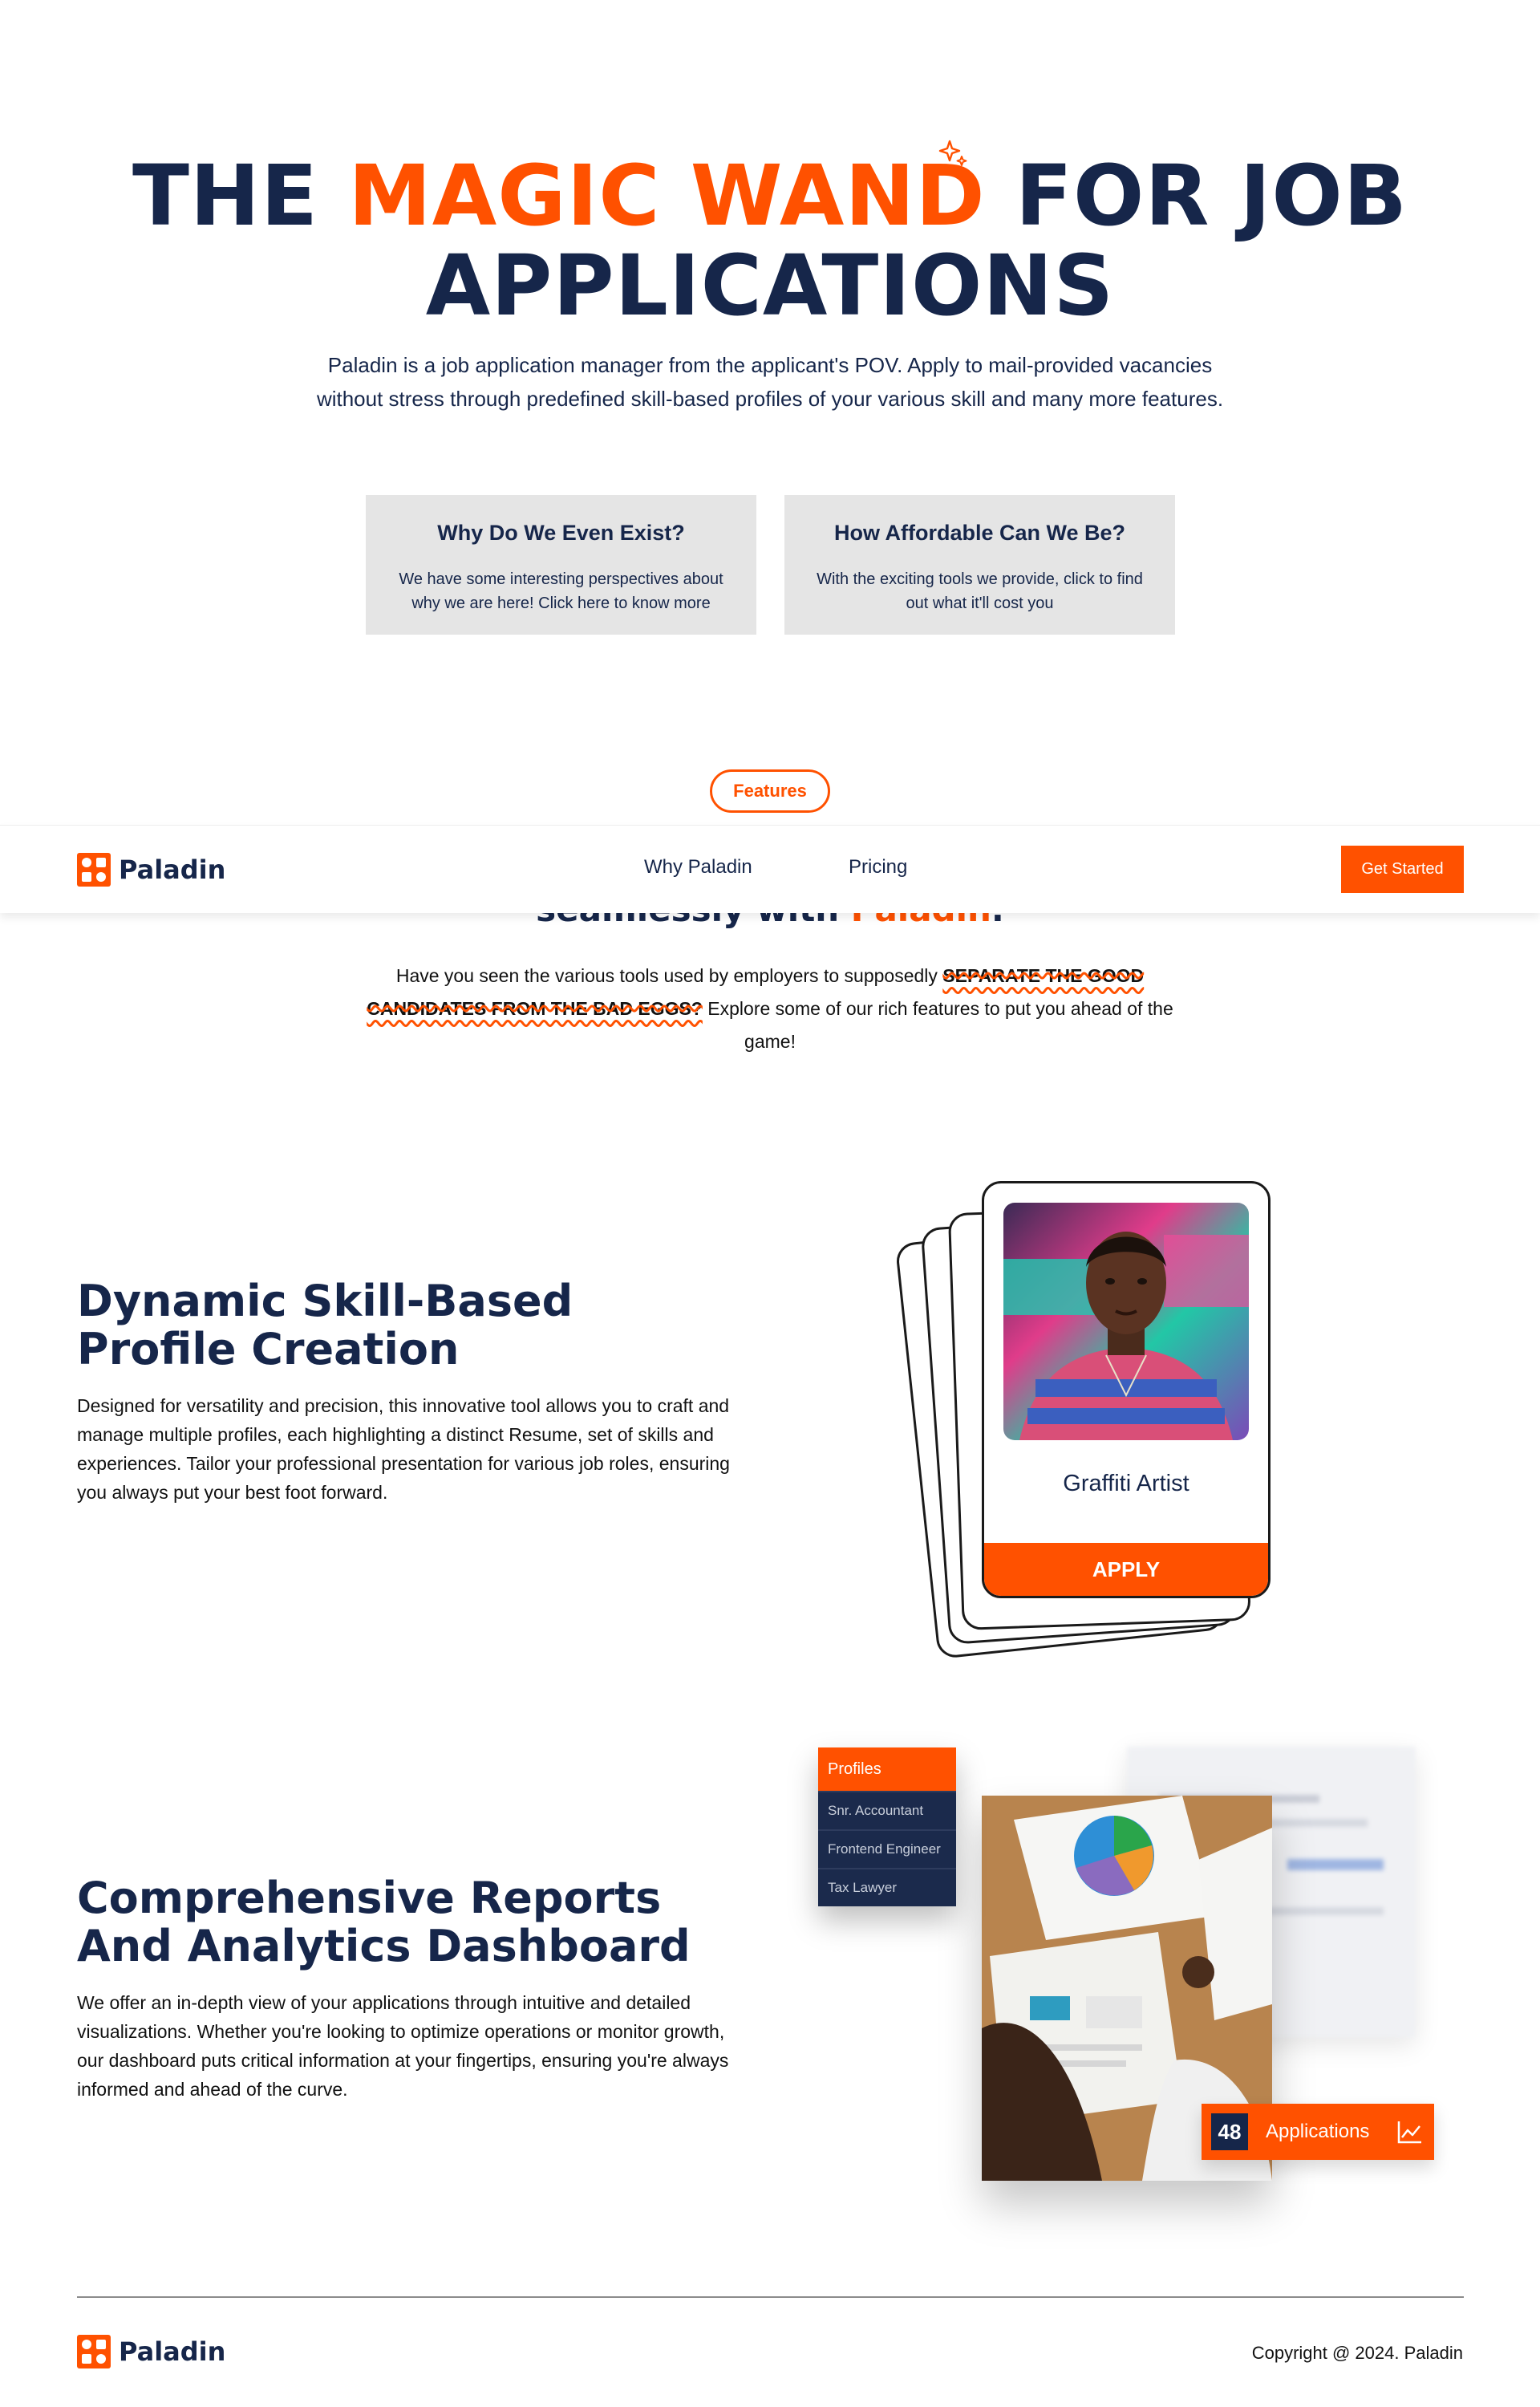  Describe the element at coordinates (980, 533) in the screenshot. I see `affordable-card-title: How Affordable Can We Be?` at that location.